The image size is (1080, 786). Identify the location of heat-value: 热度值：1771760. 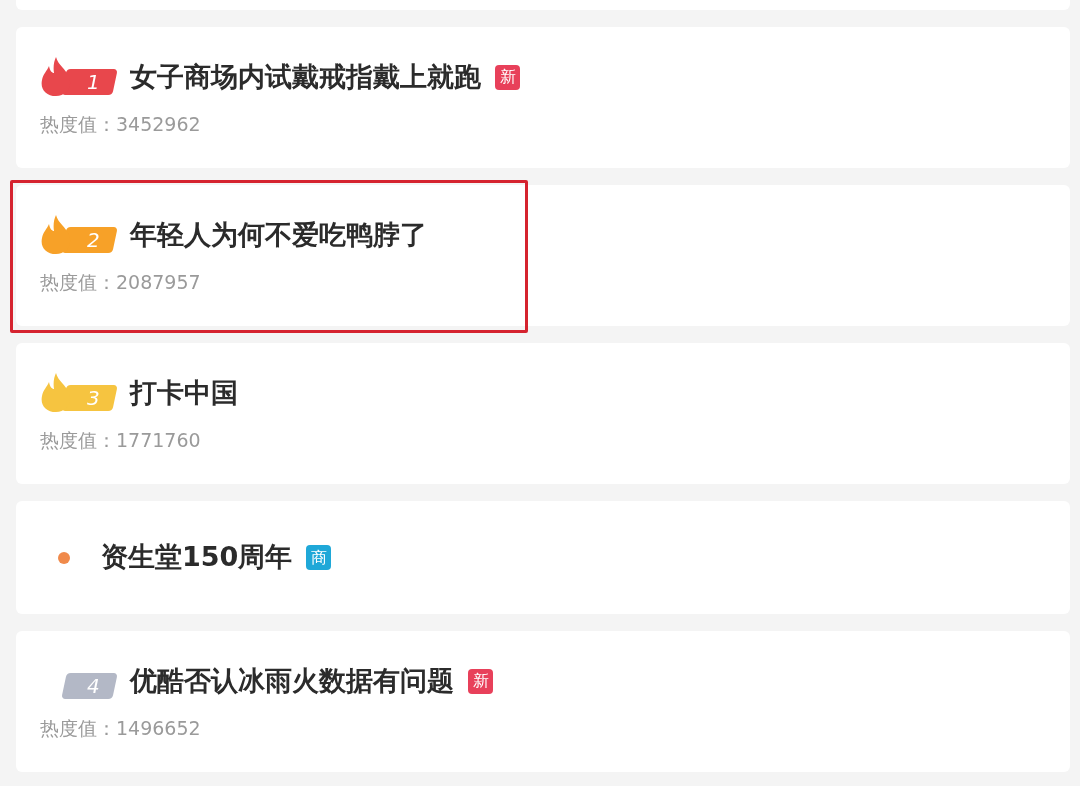
(121, 440).